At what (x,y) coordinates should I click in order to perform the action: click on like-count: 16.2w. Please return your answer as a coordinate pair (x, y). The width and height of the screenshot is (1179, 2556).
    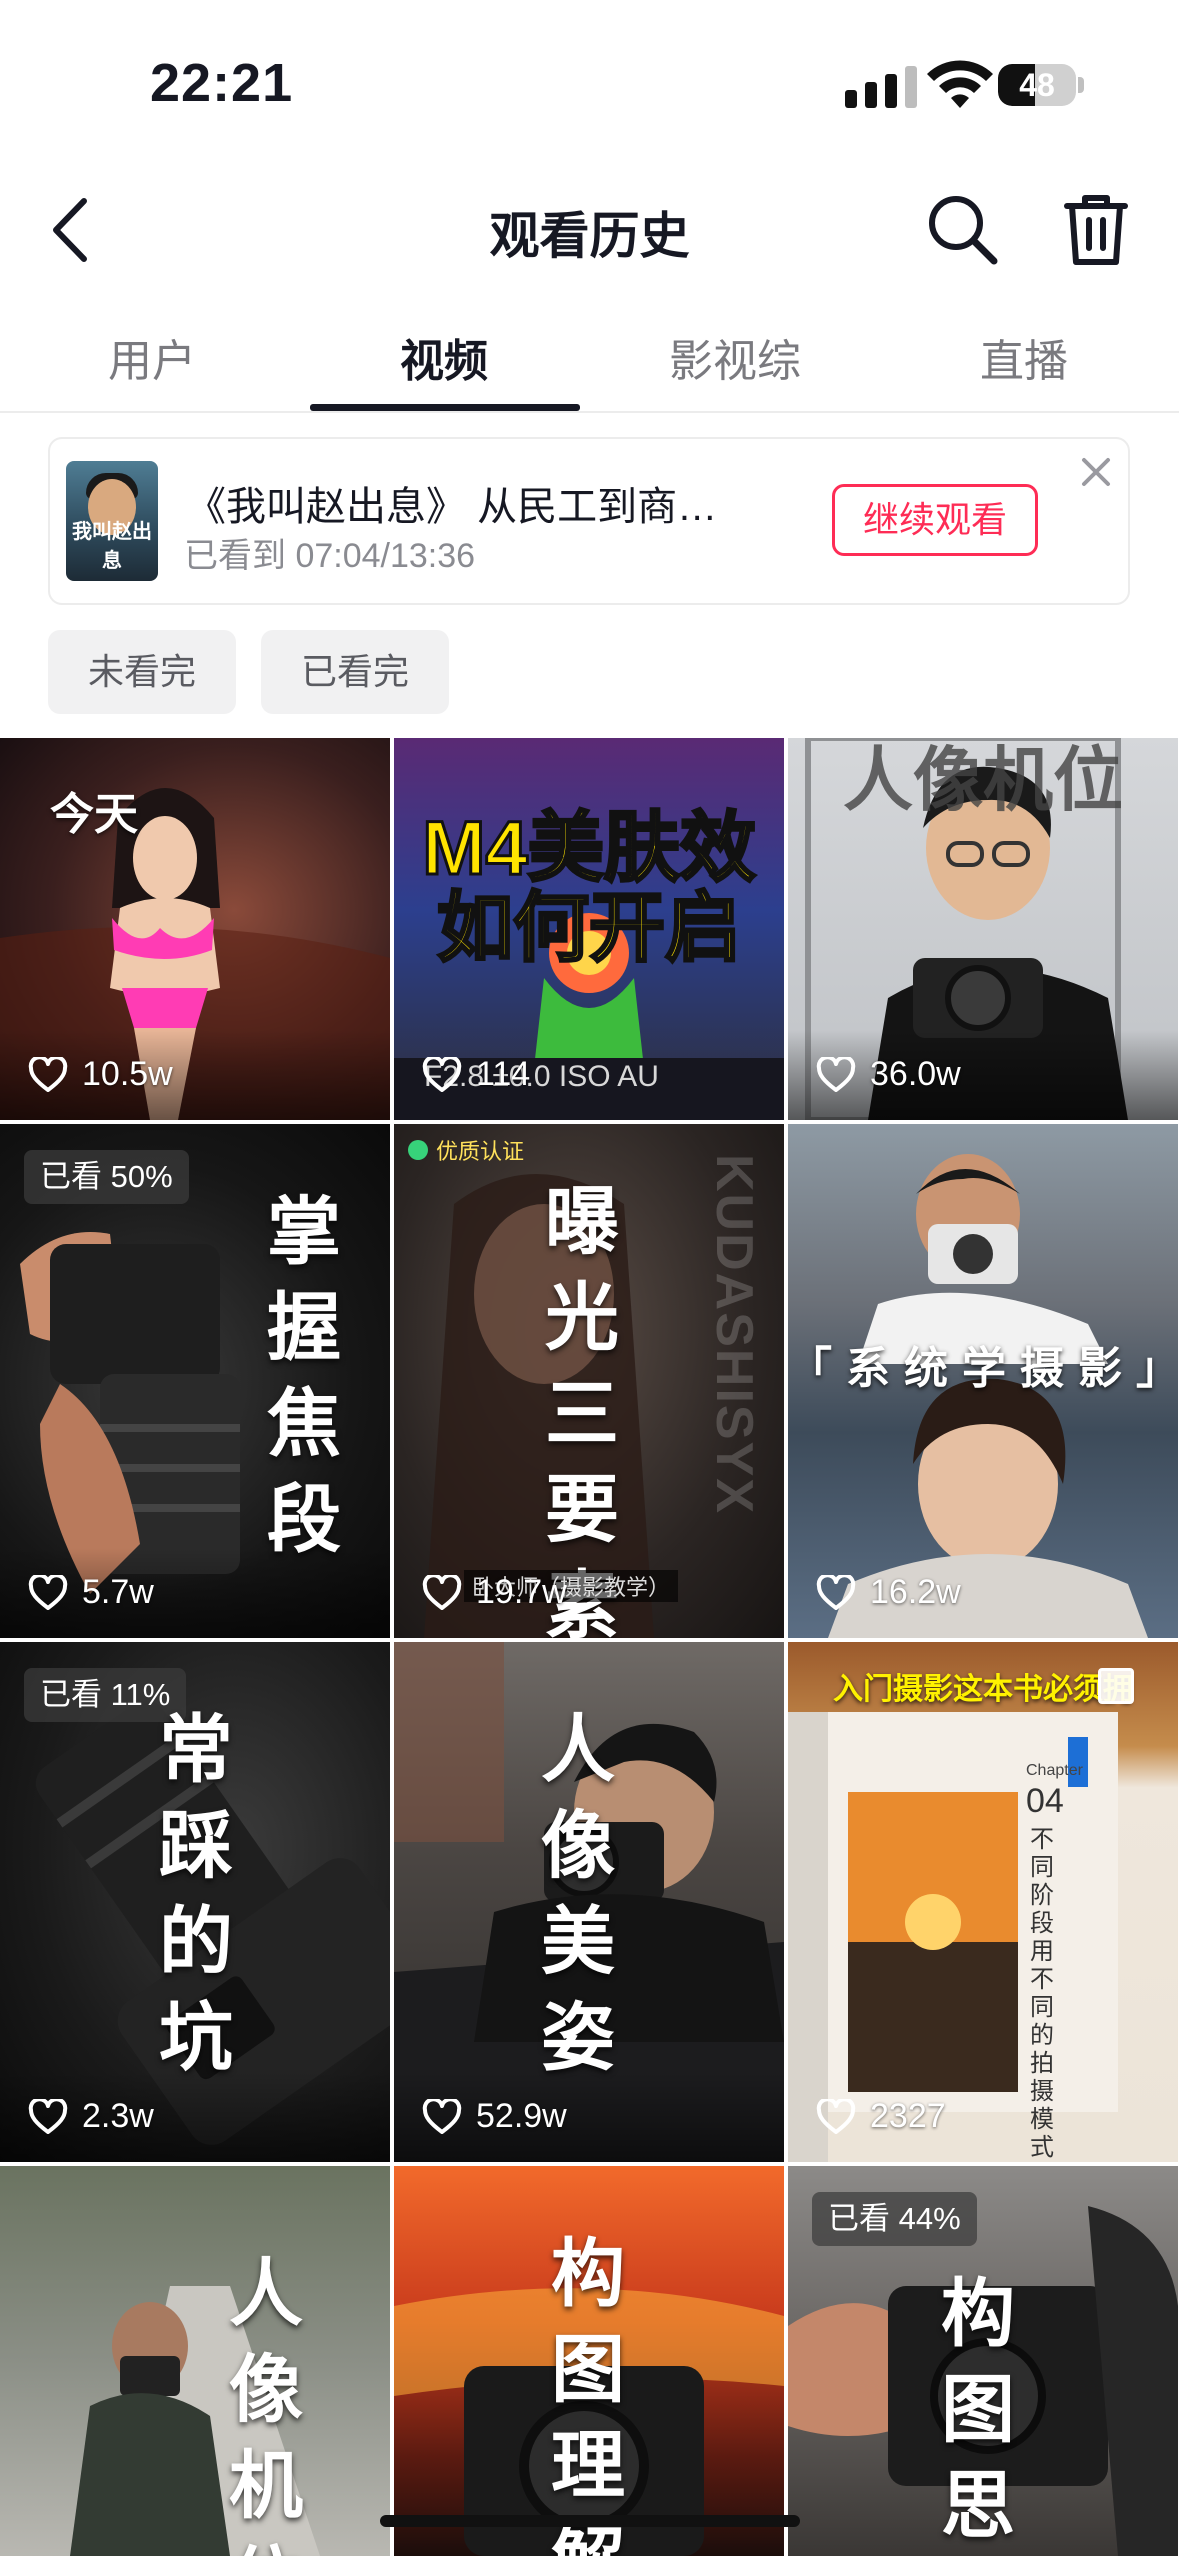
    Looking at the image, I should click on (888, 1592).